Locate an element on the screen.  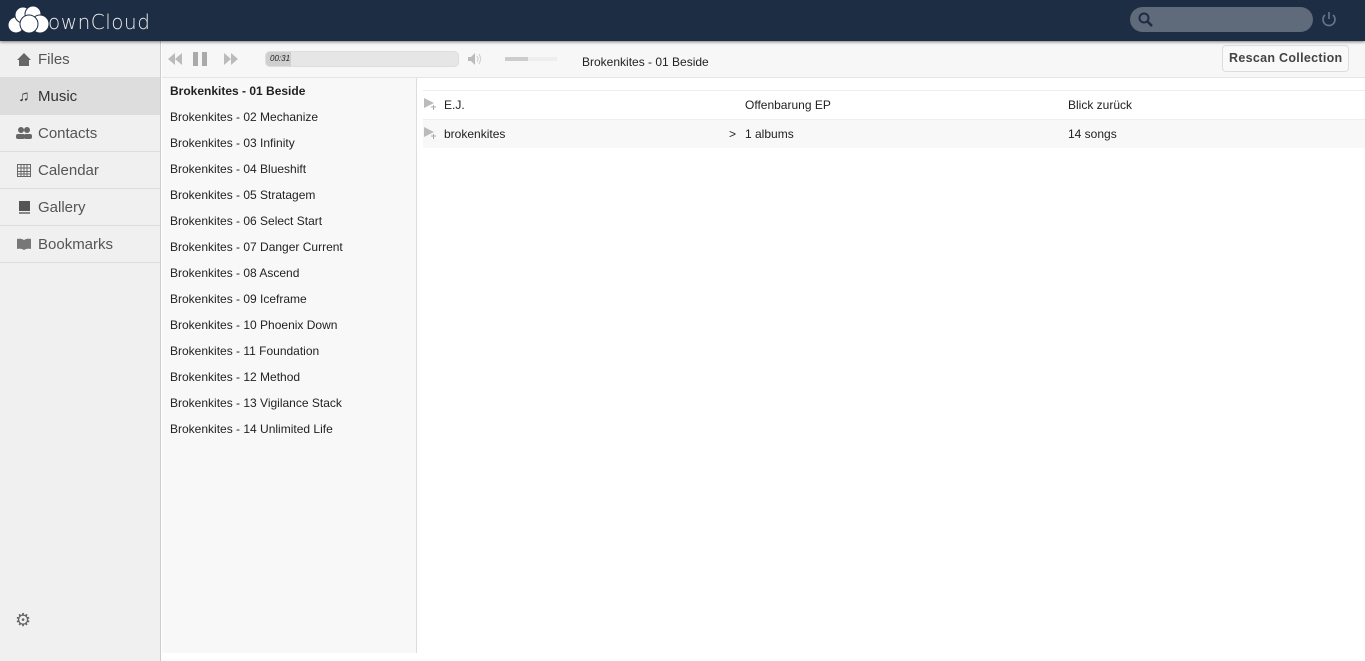
nav-item-bookmarks: Bookmarks is located at coordinates (80, 244).